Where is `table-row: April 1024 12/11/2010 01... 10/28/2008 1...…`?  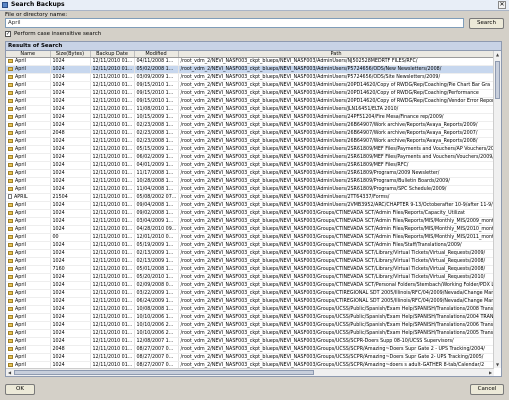 table-row: April 1024 12/11/2010 01... 10/28/2008 1...… is located at coordinates (250, 181).